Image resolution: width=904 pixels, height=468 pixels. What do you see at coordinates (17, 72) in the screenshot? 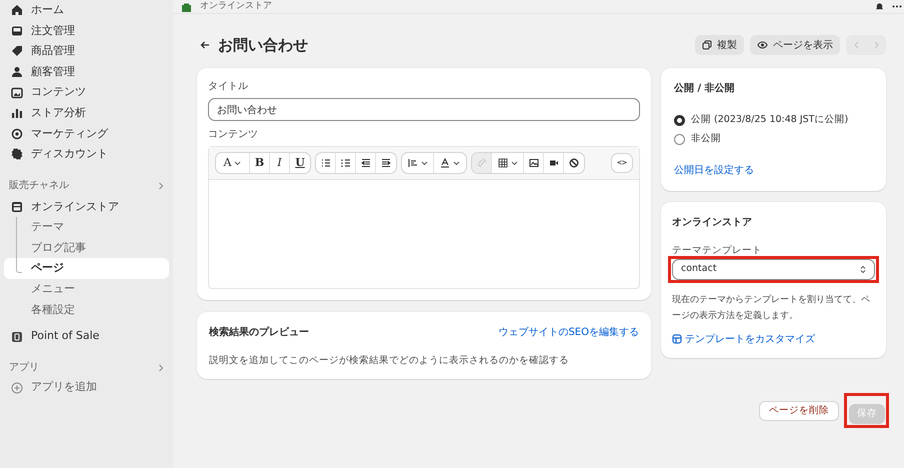
I see `person-icon` at bounding box center [17, 72].